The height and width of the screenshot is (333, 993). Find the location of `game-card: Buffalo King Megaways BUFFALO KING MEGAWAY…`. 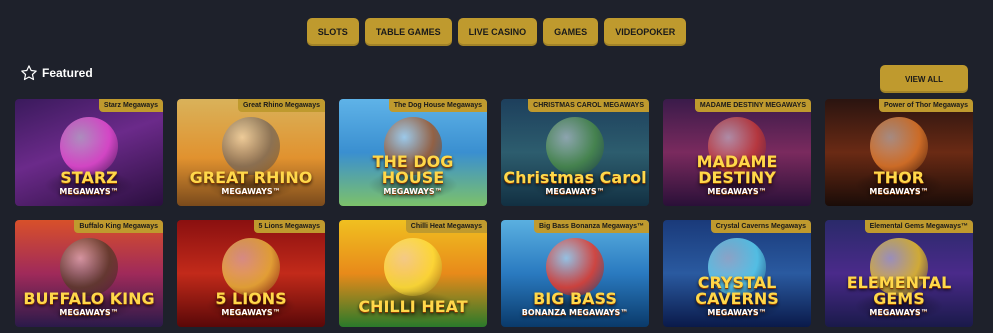

game-card: Buffalo King Megaways BUFFALO KING MEGAWAY… is located at coordinates (89, 273).